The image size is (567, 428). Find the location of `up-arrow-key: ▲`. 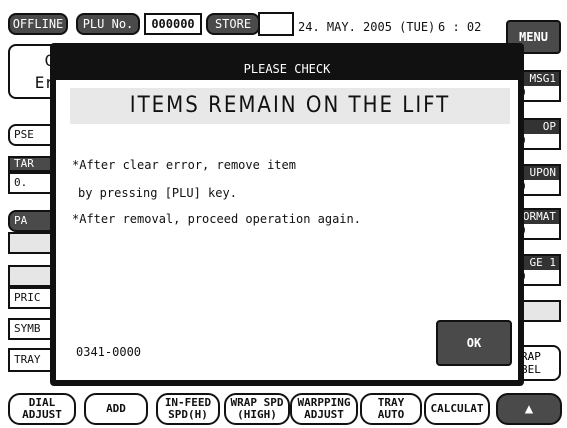

up-arrow-key: ▲ is located at coordinates (529, 409).